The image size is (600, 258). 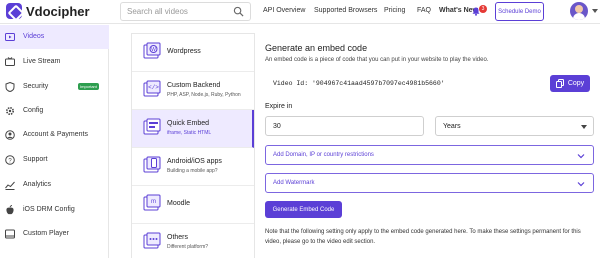 What do you see at coordinates (10, 87) in the screenshot?
I see `shield-icon` at bounding box center [10, 87].